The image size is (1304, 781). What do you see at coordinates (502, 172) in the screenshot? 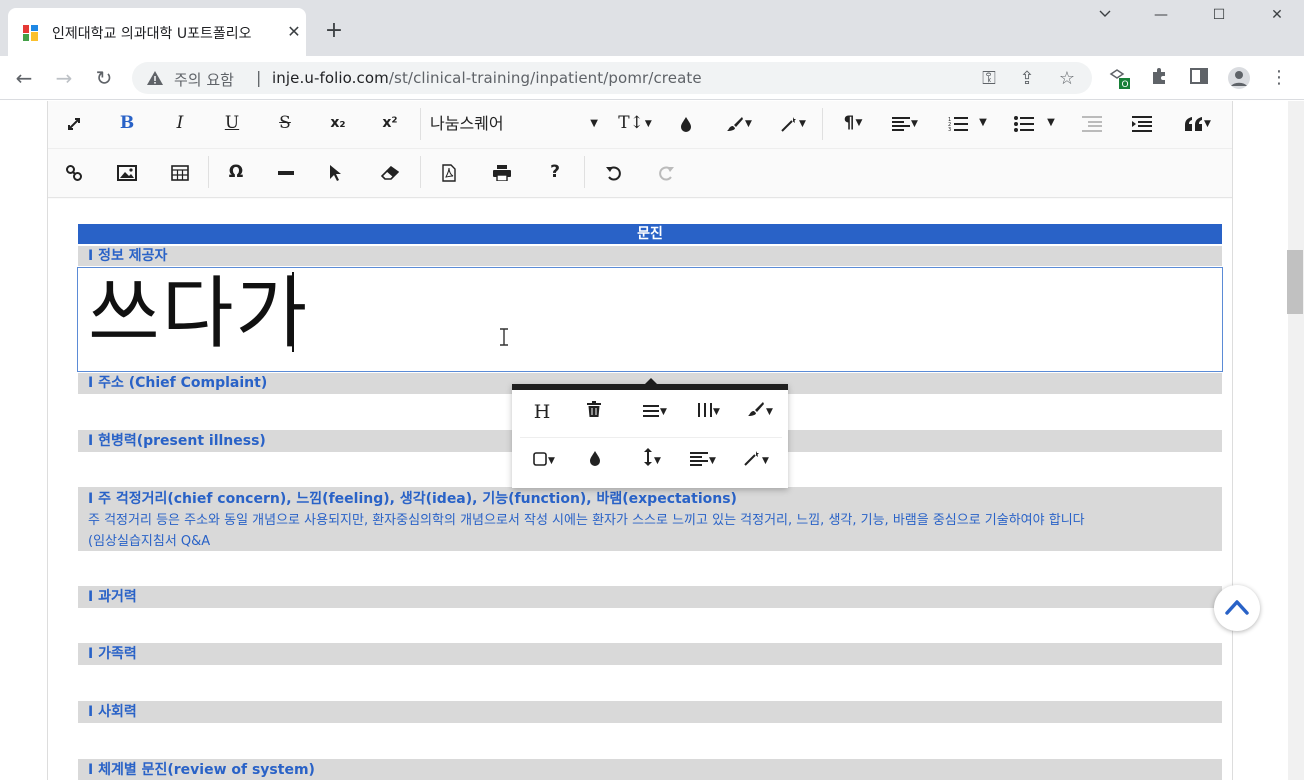
I see `print-icon` at bounding box center [502, 172].